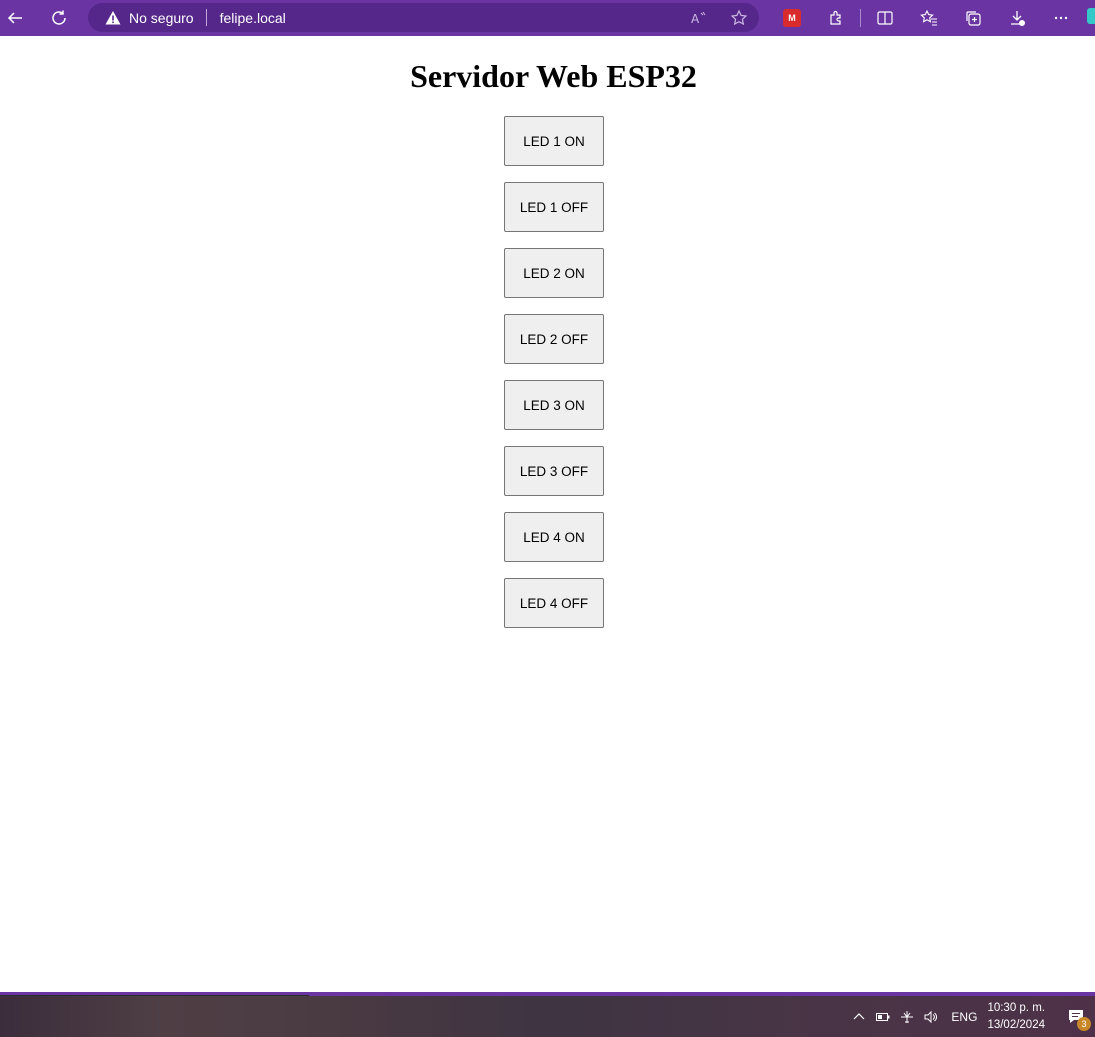 Image resolution: width=1095 pixels, height=1037 pixels. What do you see at coordinates (695, 19) in the screenshot?
I see `svg-text: A` at bounding box center [695, 19].